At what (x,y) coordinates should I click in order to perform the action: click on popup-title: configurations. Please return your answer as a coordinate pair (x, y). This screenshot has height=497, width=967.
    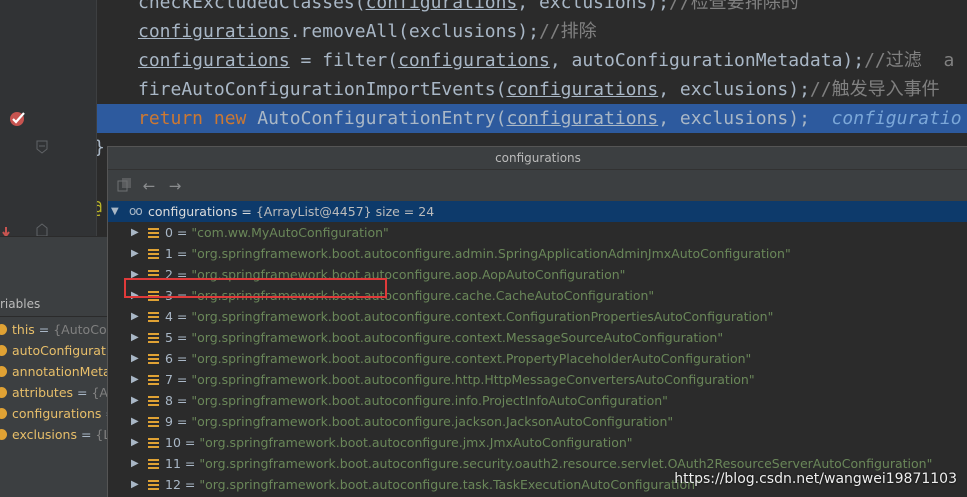
    Looking at the image, I should click on (537, 158).